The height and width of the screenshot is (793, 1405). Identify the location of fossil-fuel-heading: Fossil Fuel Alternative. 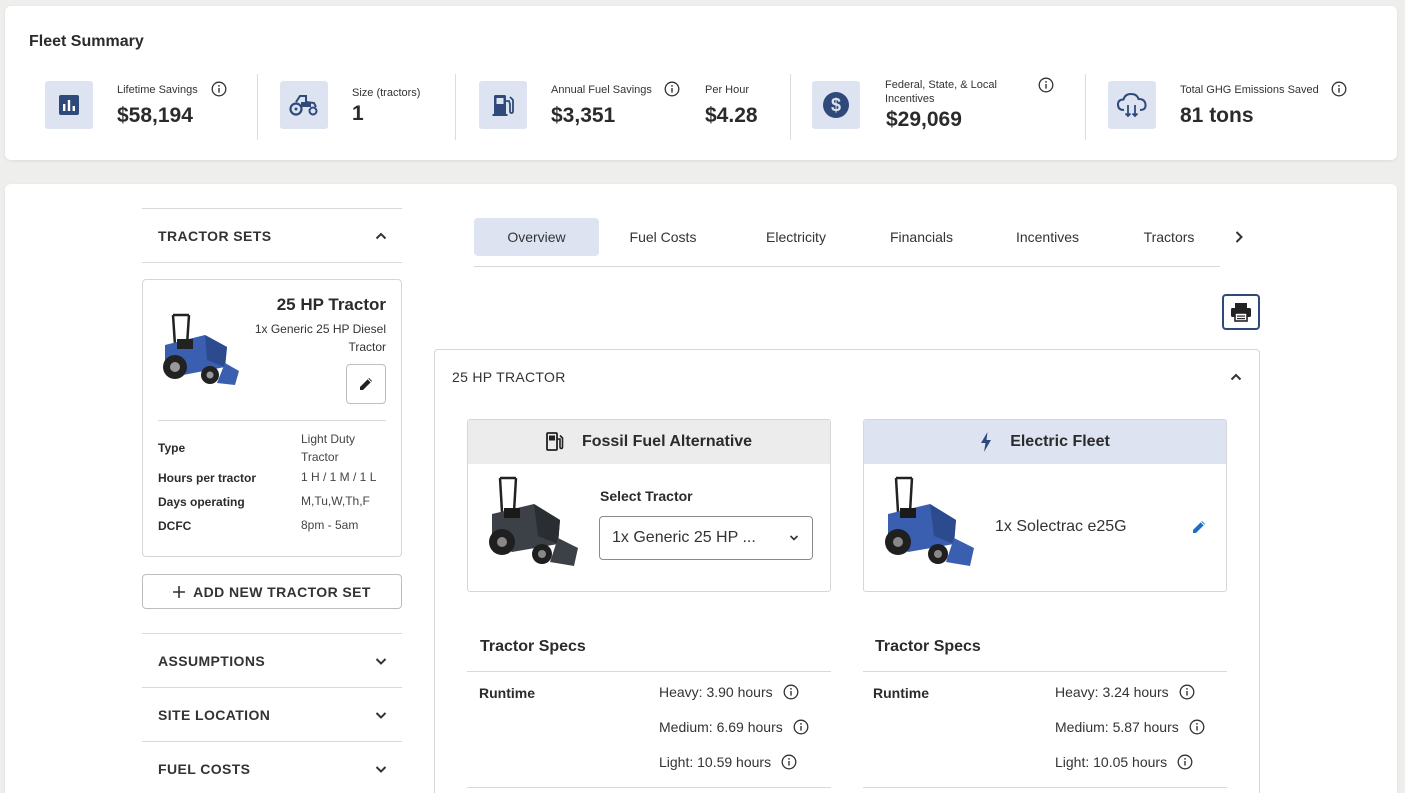
(667, 441).